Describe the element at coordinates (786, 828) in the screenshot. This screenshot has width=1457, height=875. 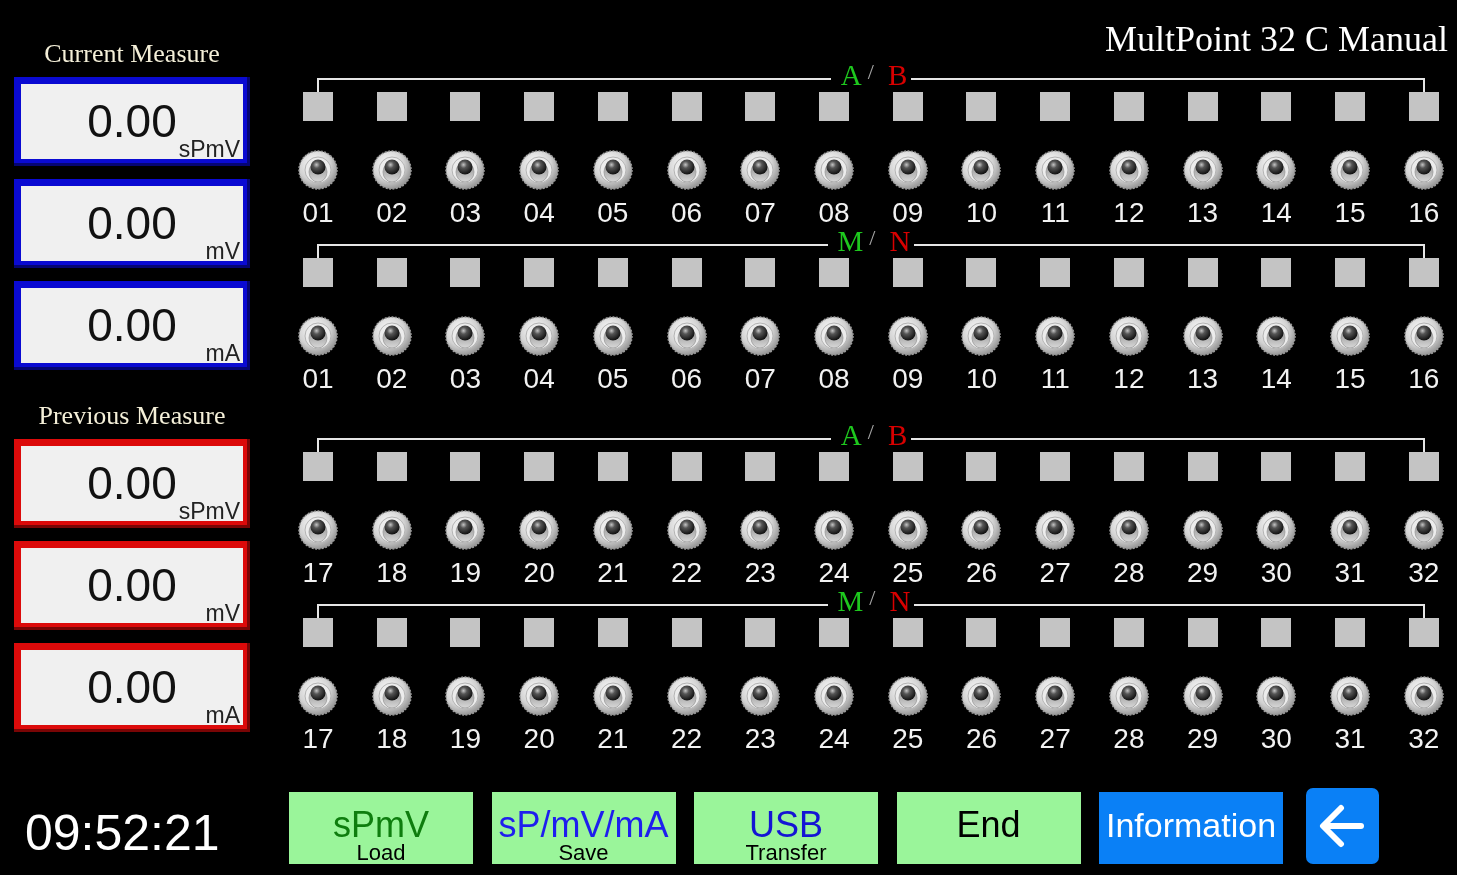
I see `transfer-button: USB Transfer` at that location.